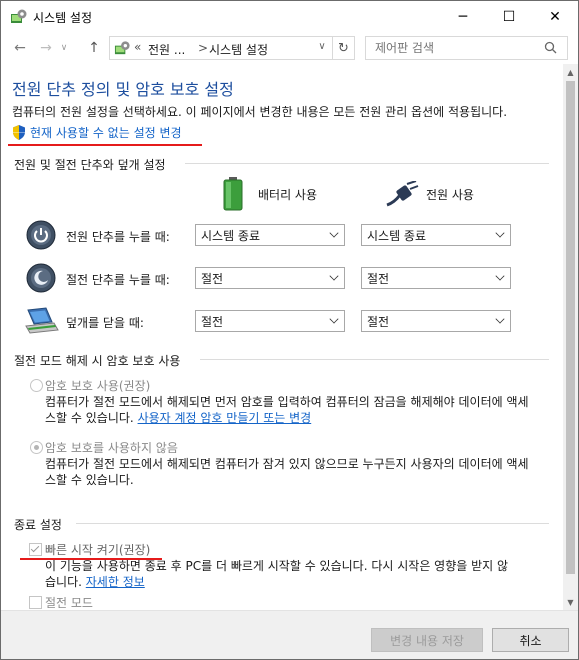  What do you see at coordinates (270, 321) in the screenshot?
I see `lid-close-battery-select: 절전` at bounding box center [270, 321].